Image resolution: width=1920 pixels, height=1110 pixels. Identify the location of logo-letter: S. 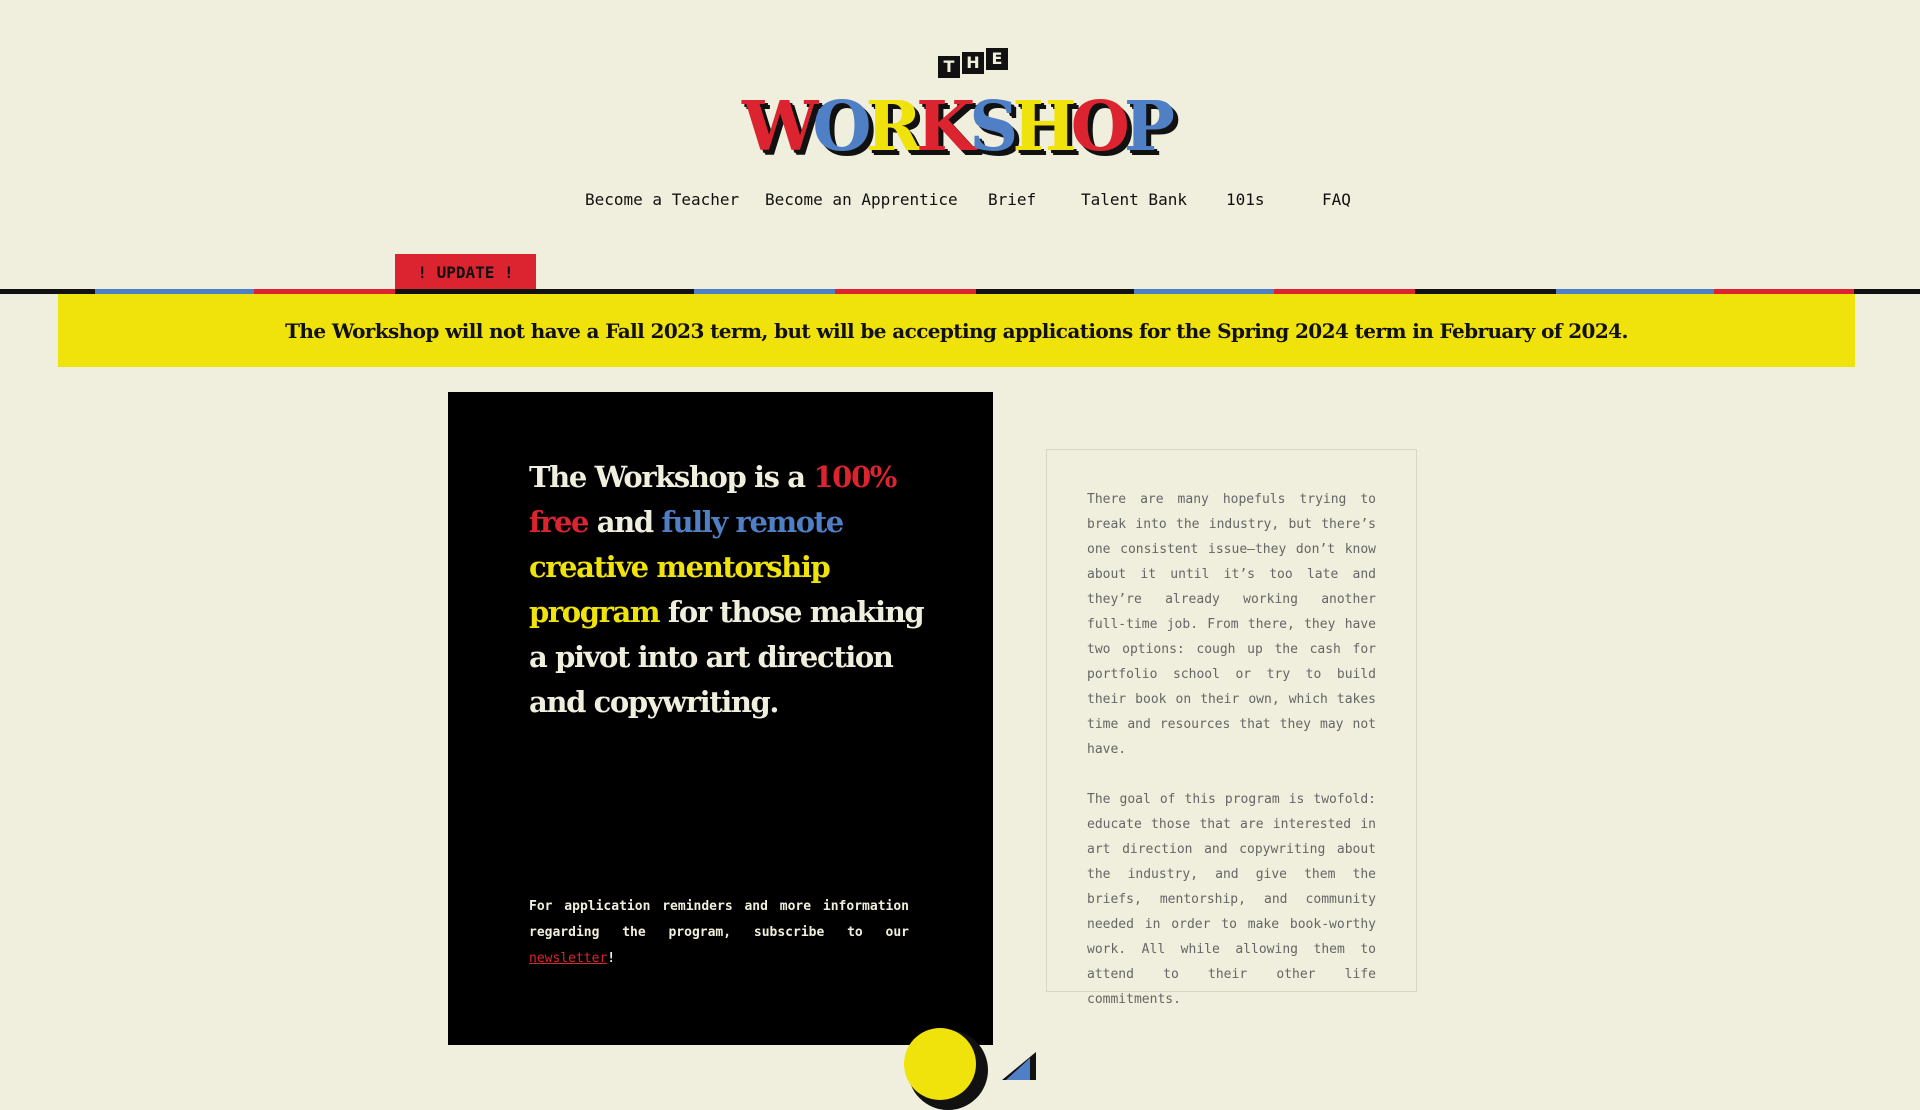
(993, 127).